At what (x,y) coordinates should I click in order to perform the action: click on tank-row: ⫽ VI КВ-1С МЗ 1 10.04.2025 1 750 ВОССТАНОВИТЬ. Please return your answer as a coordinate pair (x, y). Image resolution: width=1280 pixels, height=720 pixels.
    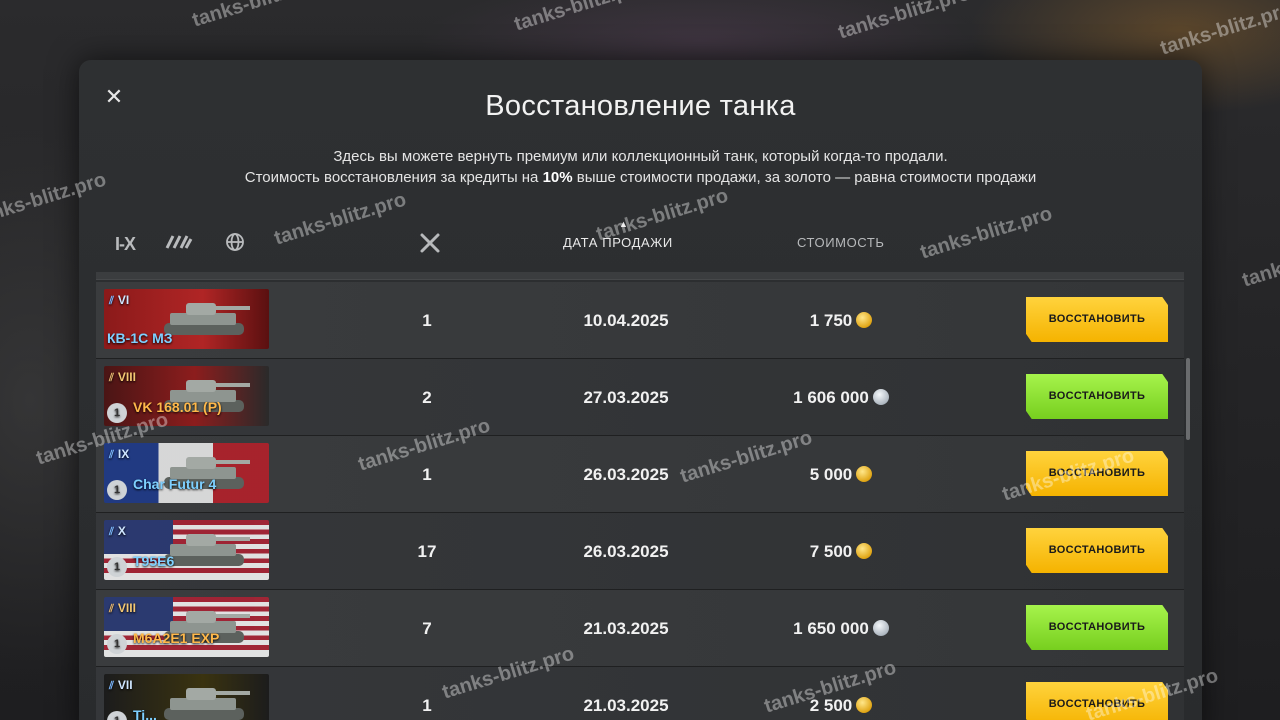
    Looking at the image, I should click on (640, 320).